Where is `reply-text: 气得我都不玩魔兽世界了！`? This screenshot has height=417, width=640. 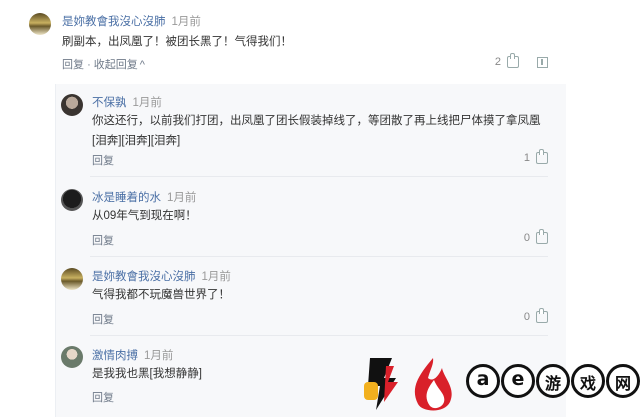 reply-text: 气得我都不玩魔兽世界了！ is located at coordinates (161, 295).